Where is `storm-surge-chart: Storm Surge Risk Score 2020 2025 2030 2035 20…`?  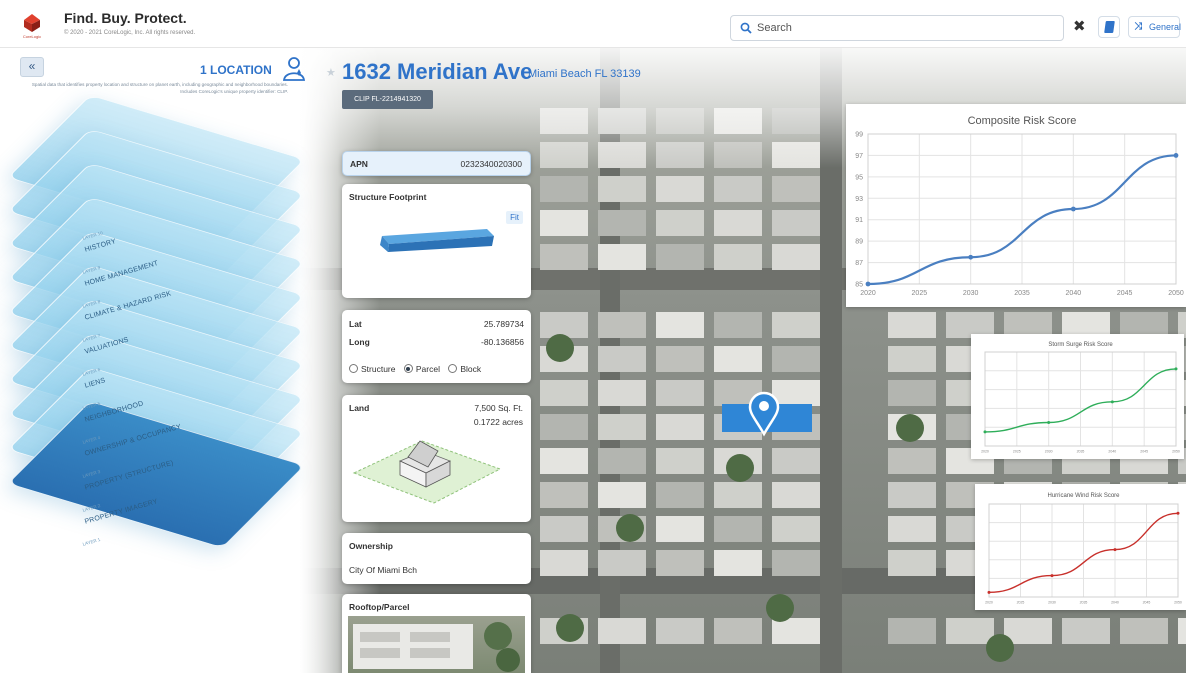 storm-surge-chart: Storm Surge Risk Score 2020 2025 2030 2035 20… is located at coordinates (1077, 396).